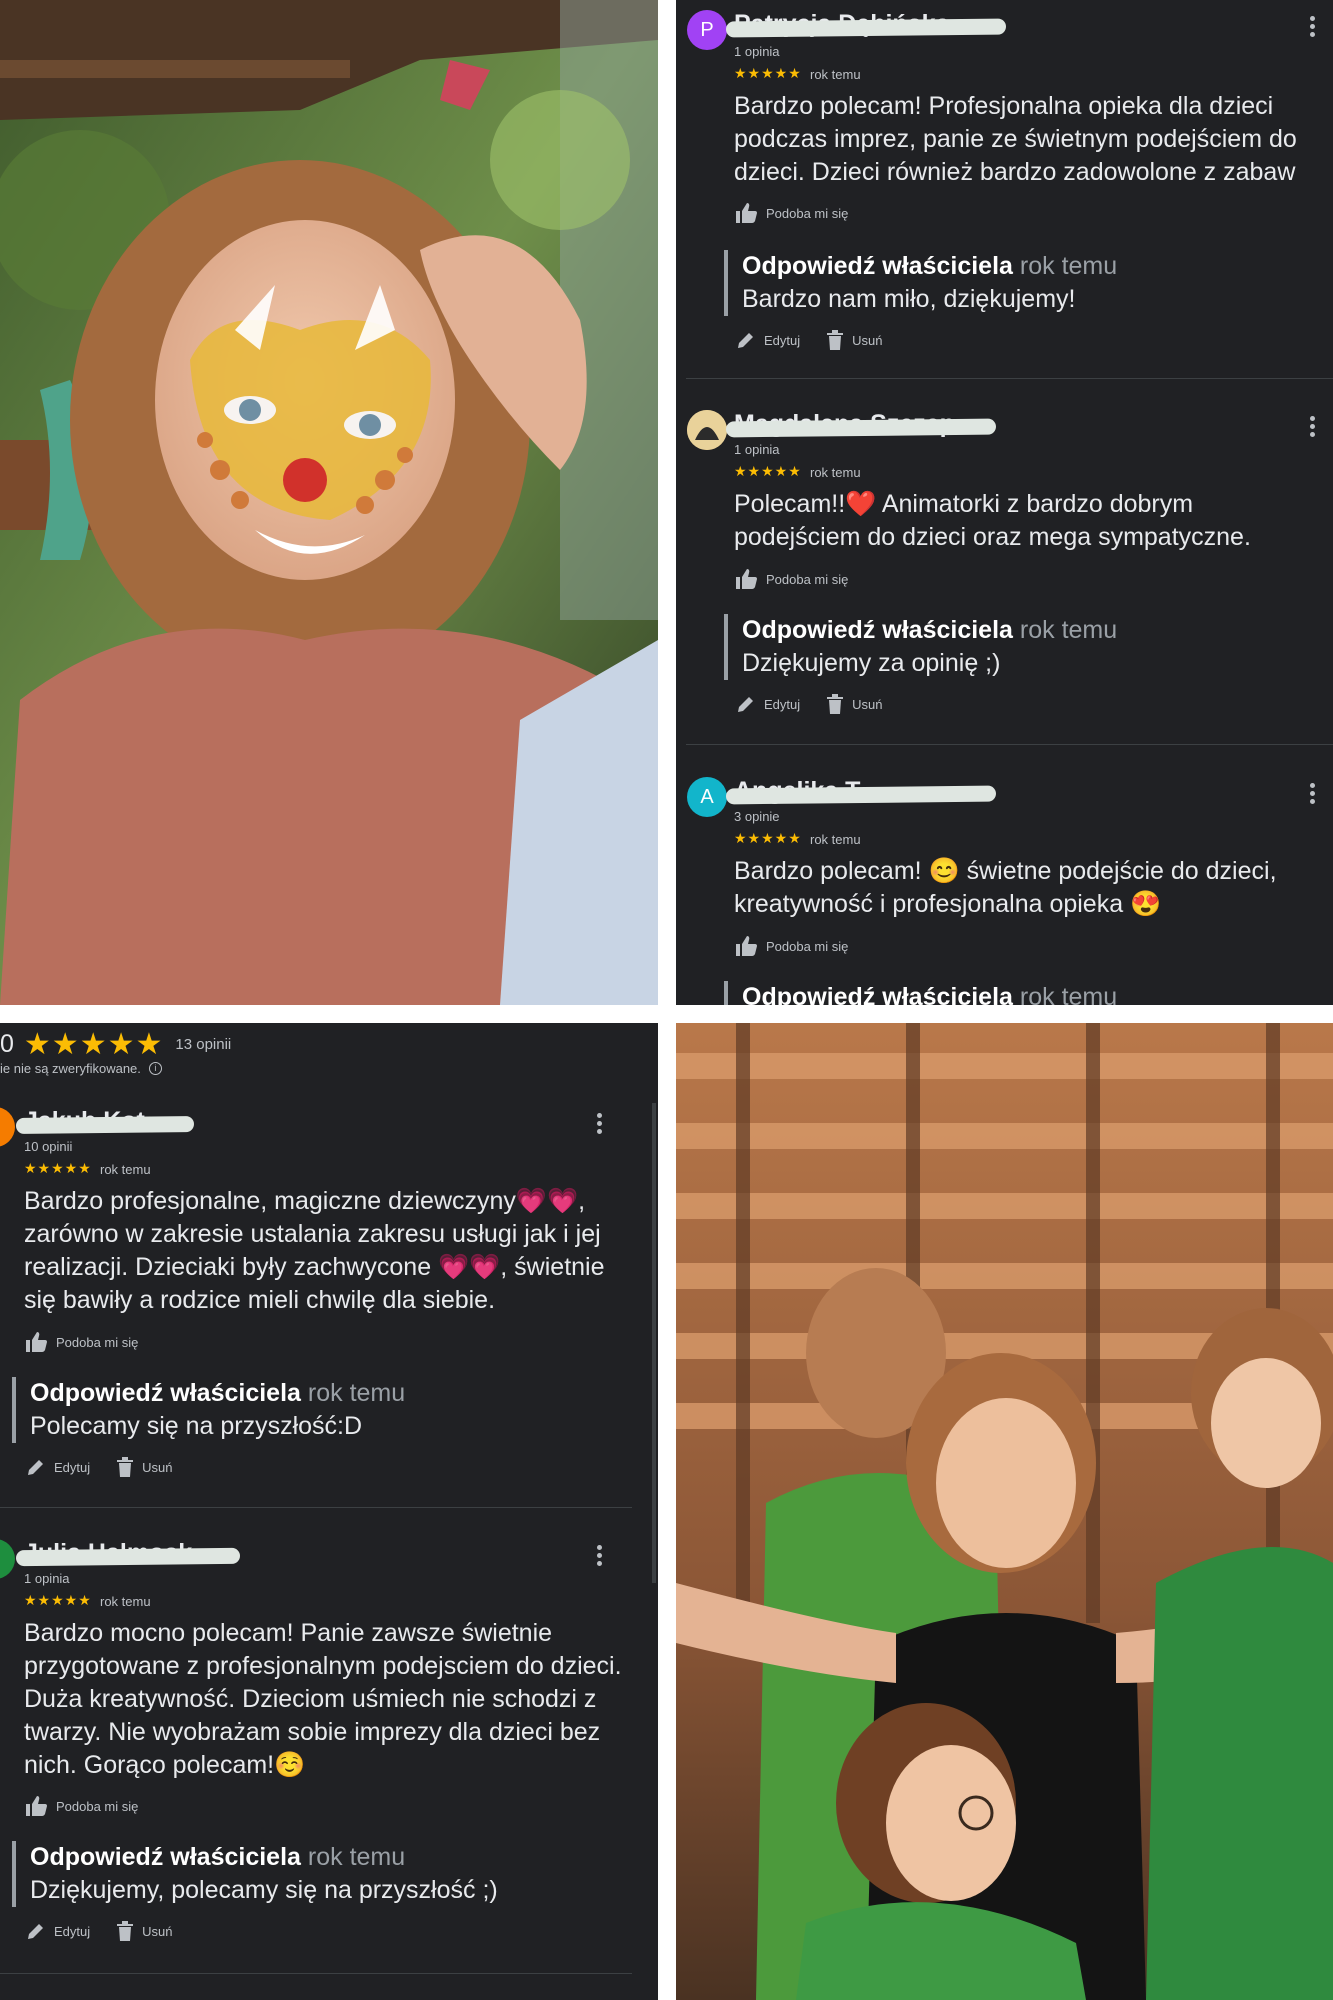 Image resolution: width=1333 pixels, height=2000 pixels. Describe the element at coordinates (155, 1068) in the screenshot. I see `info-icon: i` at that location.